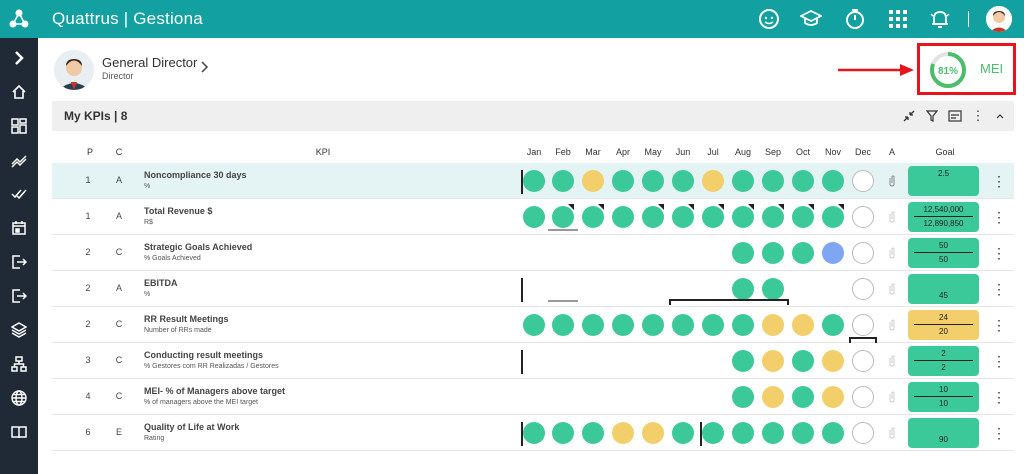  What do you see at coordinates (203, 355) in the screenshot?
I see `kpi-name: Conducting result meetings` at bounding box center [203, 355].